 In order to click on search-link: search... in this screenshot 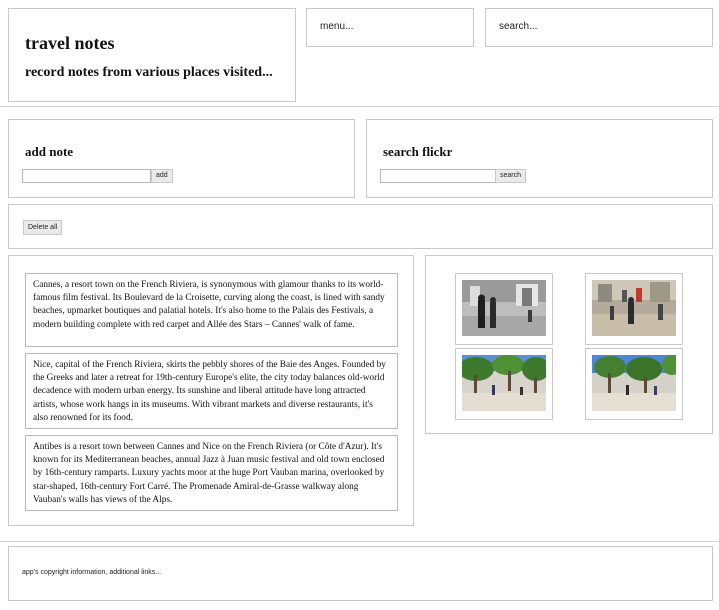, I will do `click(518, 26)`.